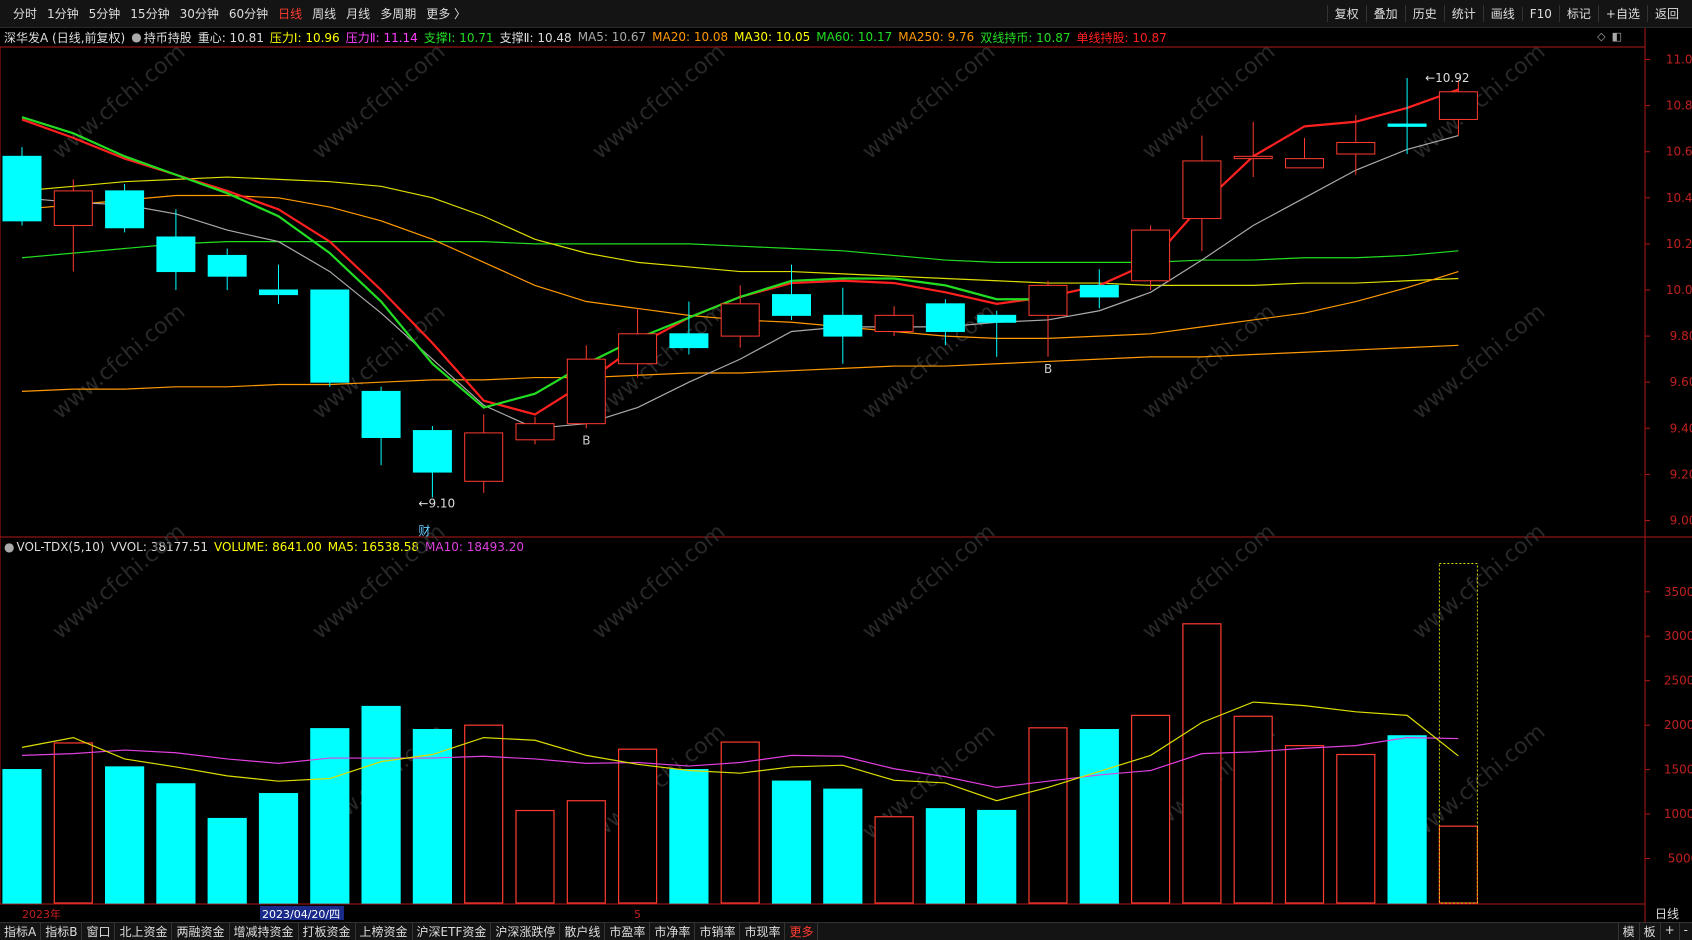 This screenshot has width=1692, height=940. I want to click on price-tick-label-8: 10.60, so click(1679, 152).